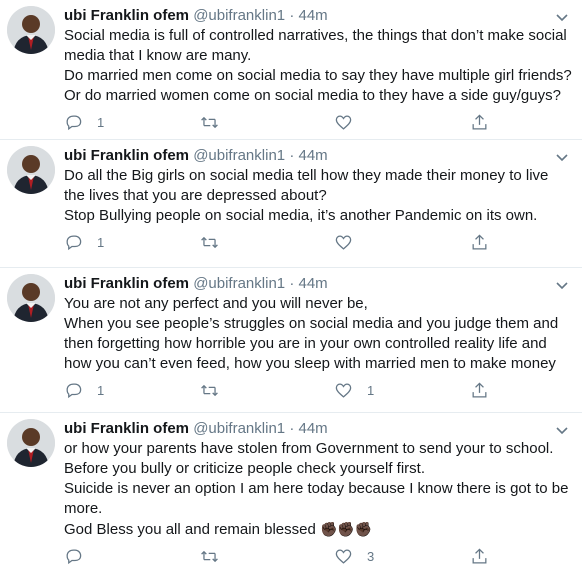 The image size is (582, 573). What do you see at coordinates (346, 529) in the screenshot?
I see `fist-emoji: ✊🏿✊🏿✊🏿` at bounding box center [346, 529].